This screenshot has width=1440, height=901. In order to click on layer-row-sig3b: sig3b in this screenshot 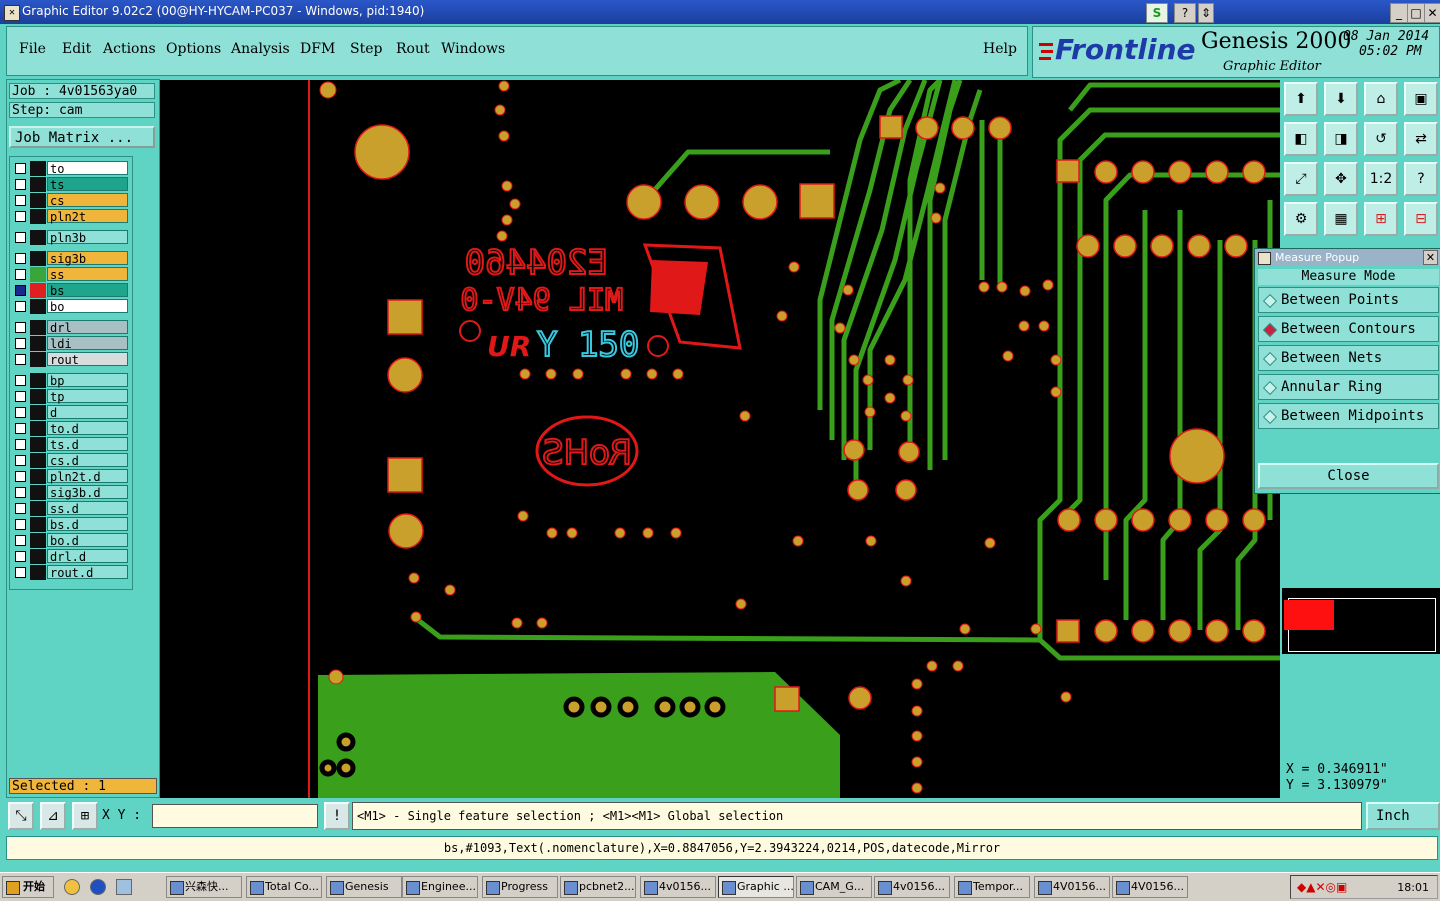, I will do `click(71, 258)`.